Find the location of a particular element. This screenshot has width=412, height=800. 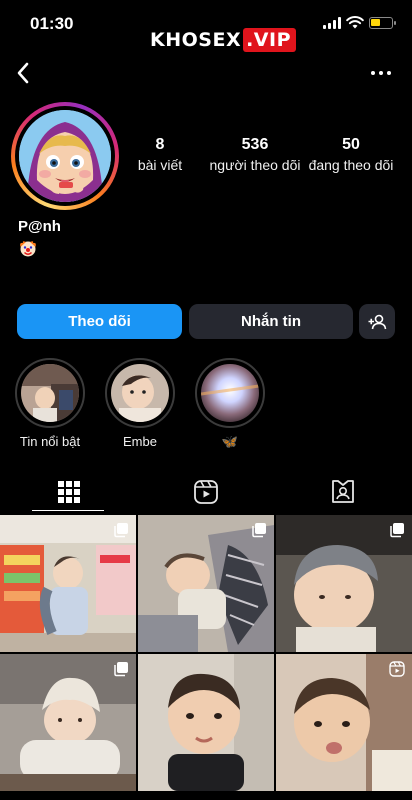

highlight-label: Tin nổi bật is located at coordinates (50, 441).